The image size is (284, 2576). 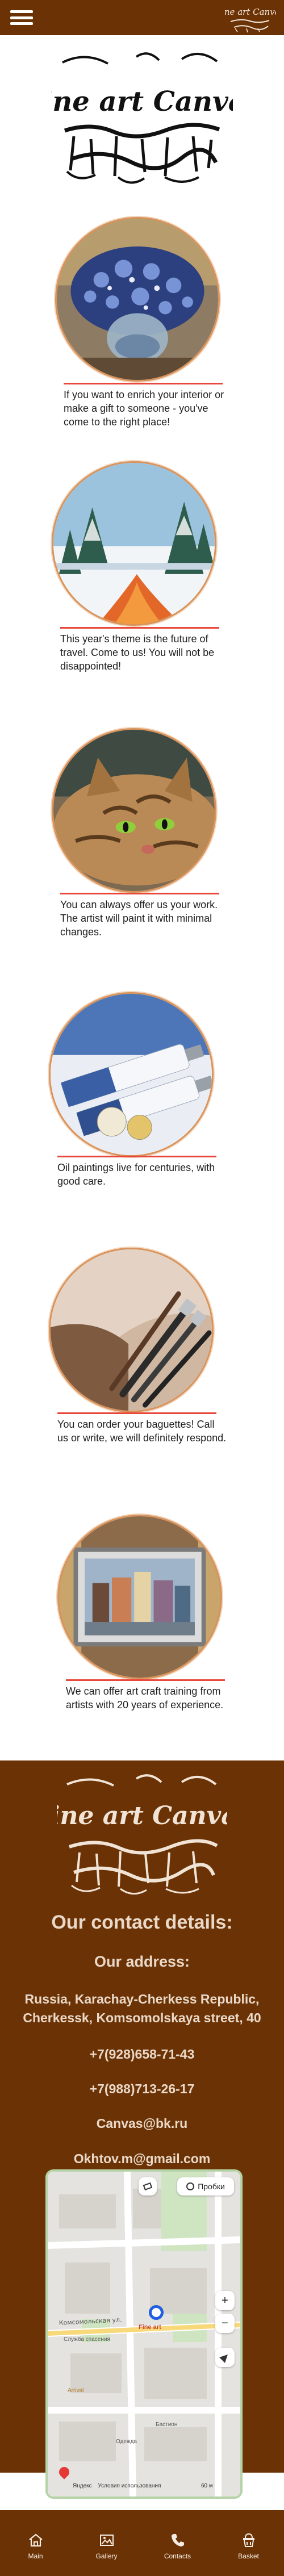 I want to click on top-bar: Fine art Canvas, so click(x=142, y=17).